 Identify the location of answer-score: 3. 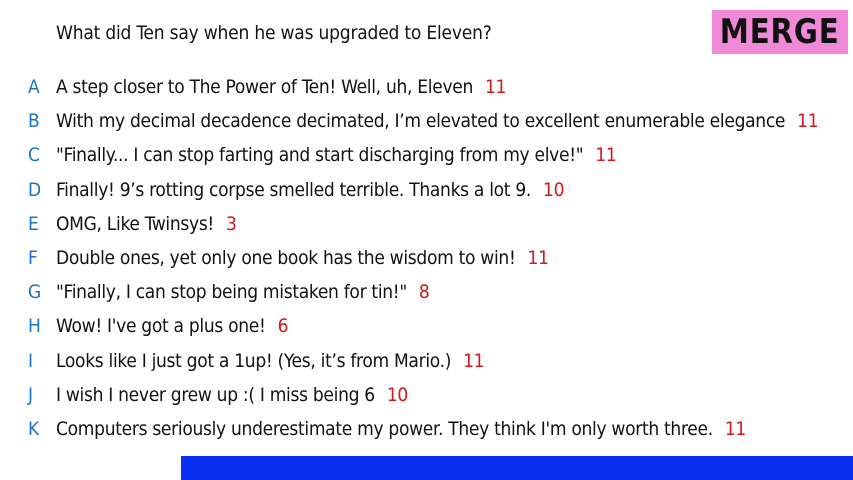
(231, 223).